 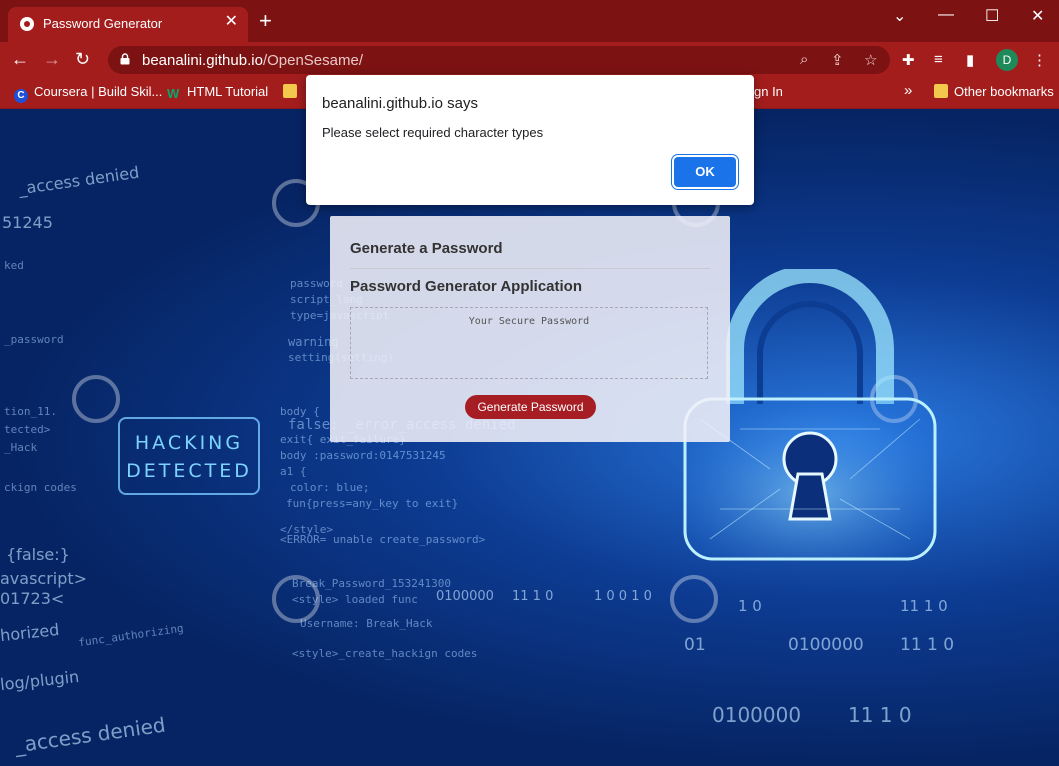 What do you see at coordinates (265, 21) in the screenshot?
I see `new-tab-icon: +` at bounding box center [265, 21].